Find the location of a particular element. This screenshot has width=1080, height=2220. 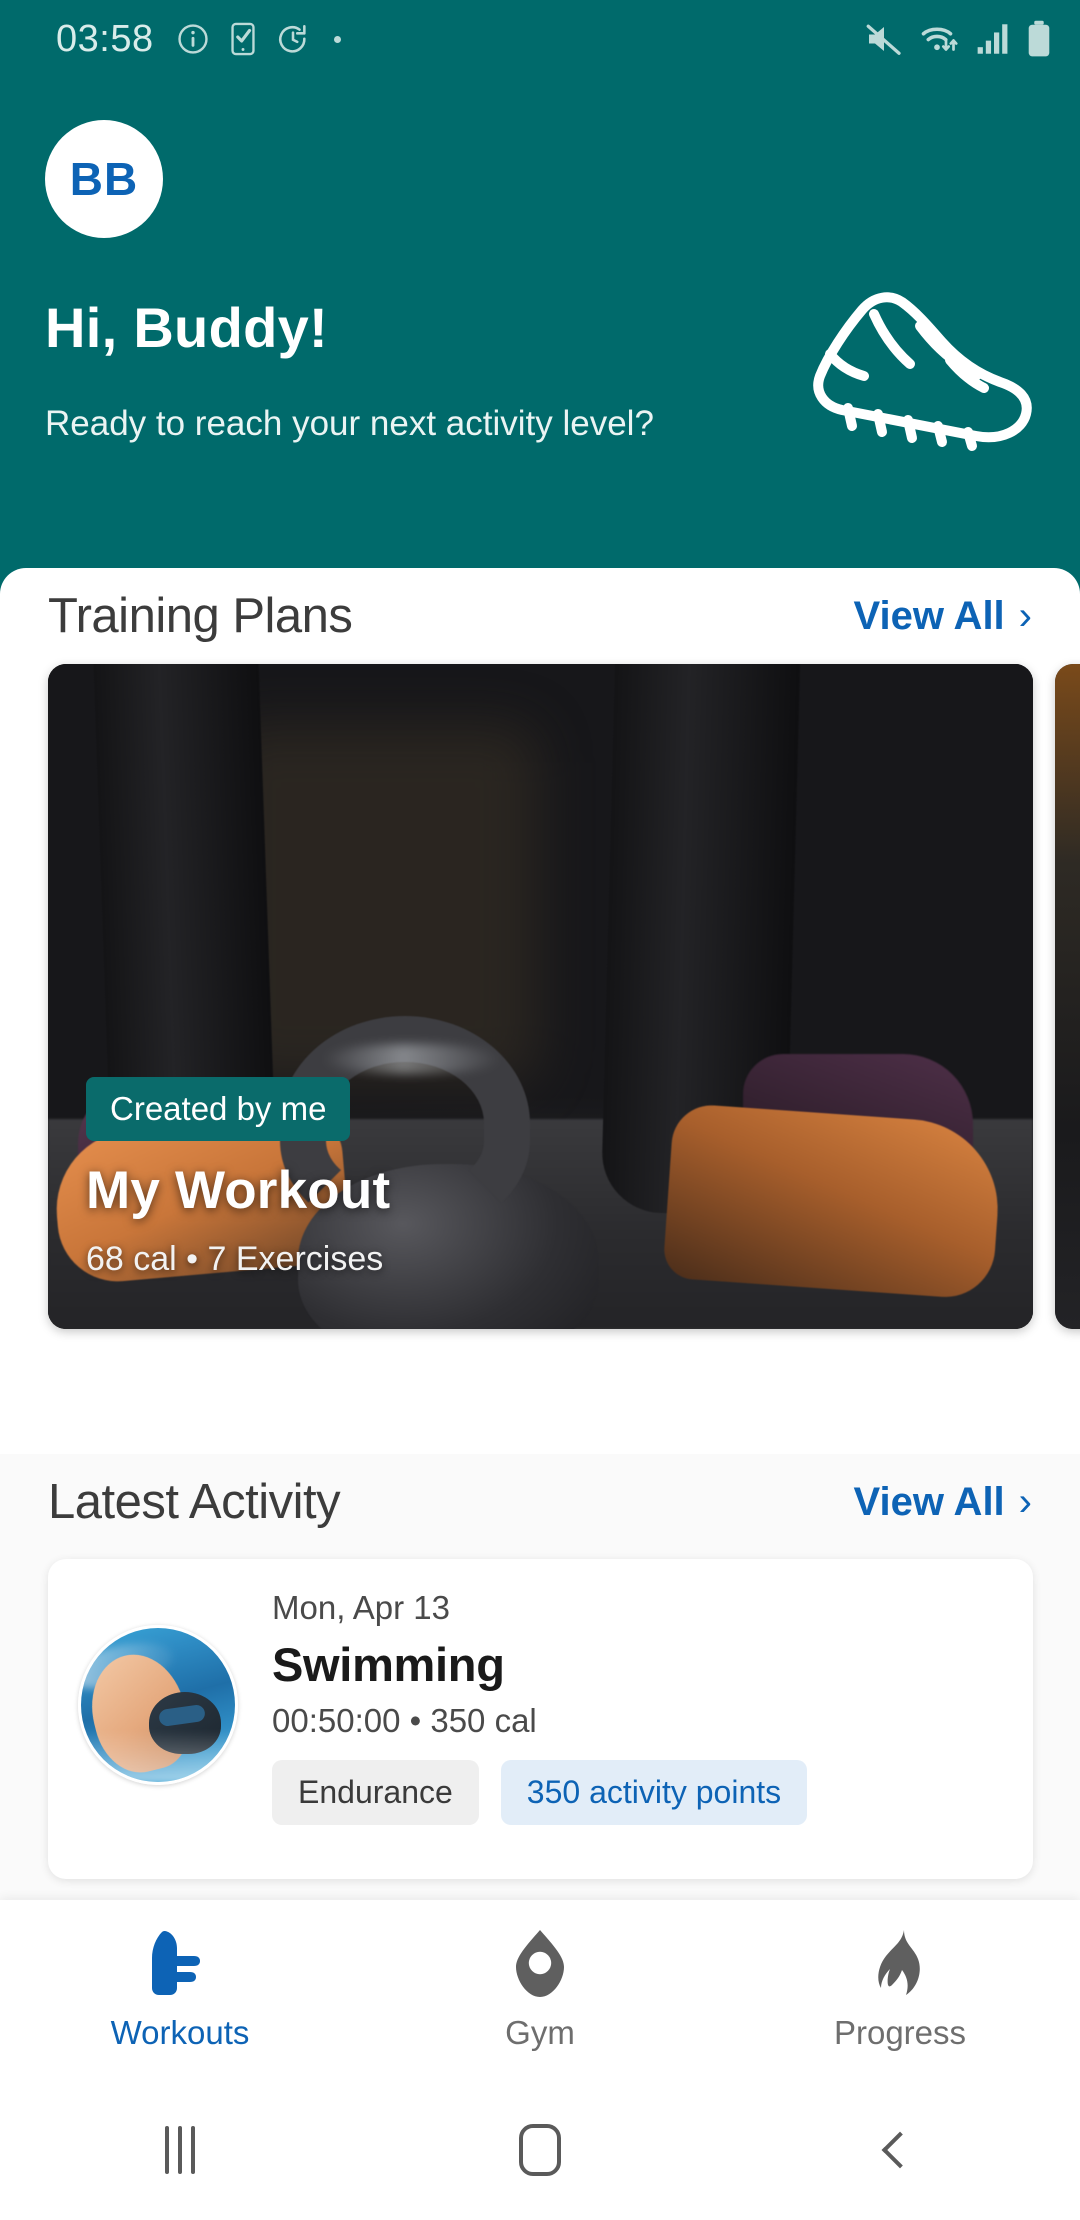

avatar-initials: BB is located at coordinates (104, 179).